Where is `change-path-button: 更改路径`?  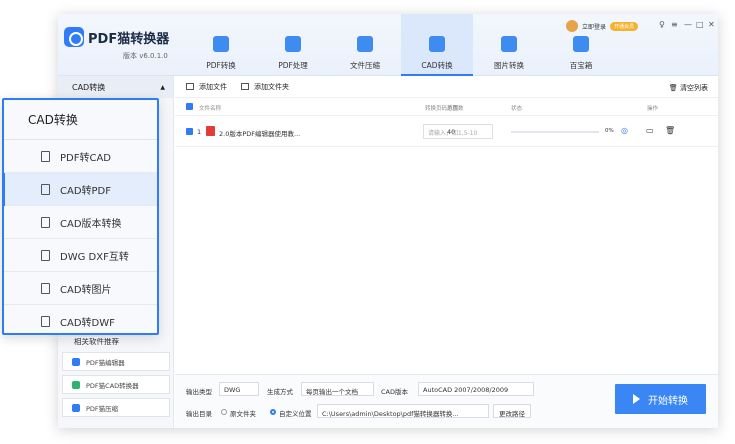
change-path-button: 更改路径 is located at coordinates (512, 411).